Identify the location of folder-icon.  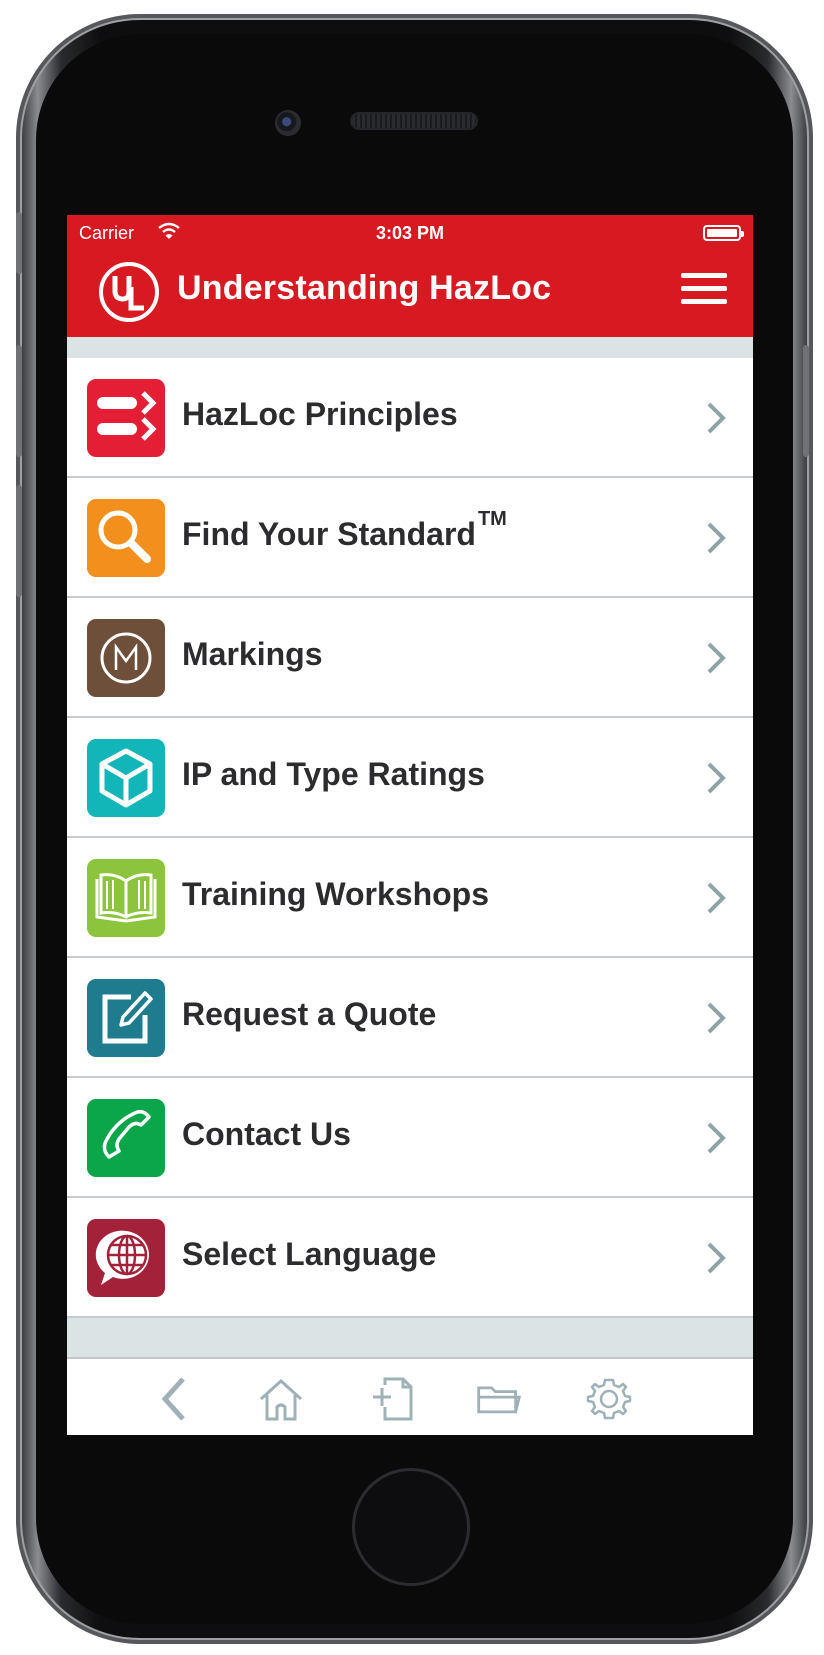
(499, 1399).